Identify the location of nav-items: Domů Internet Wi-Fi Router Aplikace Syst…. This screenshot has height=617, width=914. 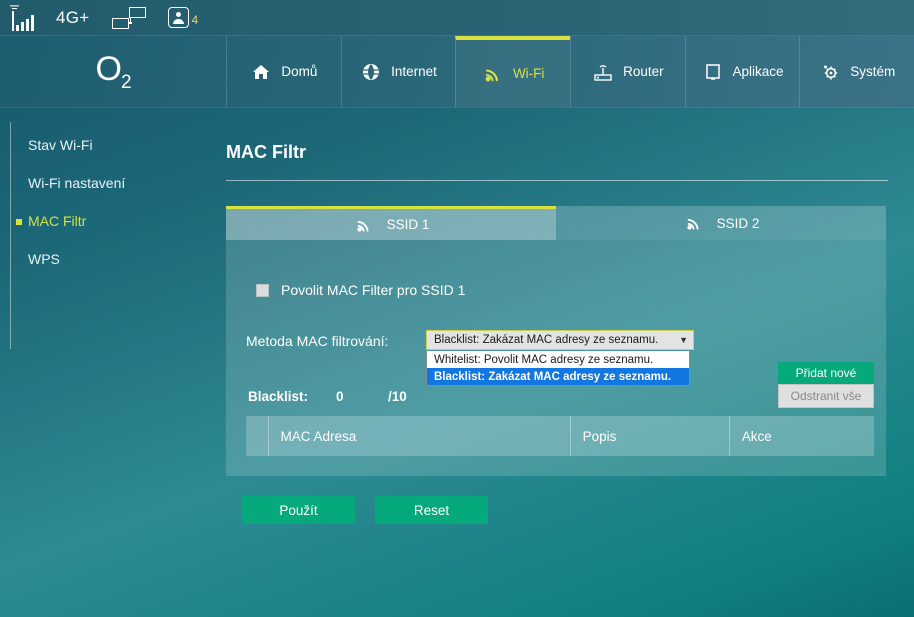
(570, 71).